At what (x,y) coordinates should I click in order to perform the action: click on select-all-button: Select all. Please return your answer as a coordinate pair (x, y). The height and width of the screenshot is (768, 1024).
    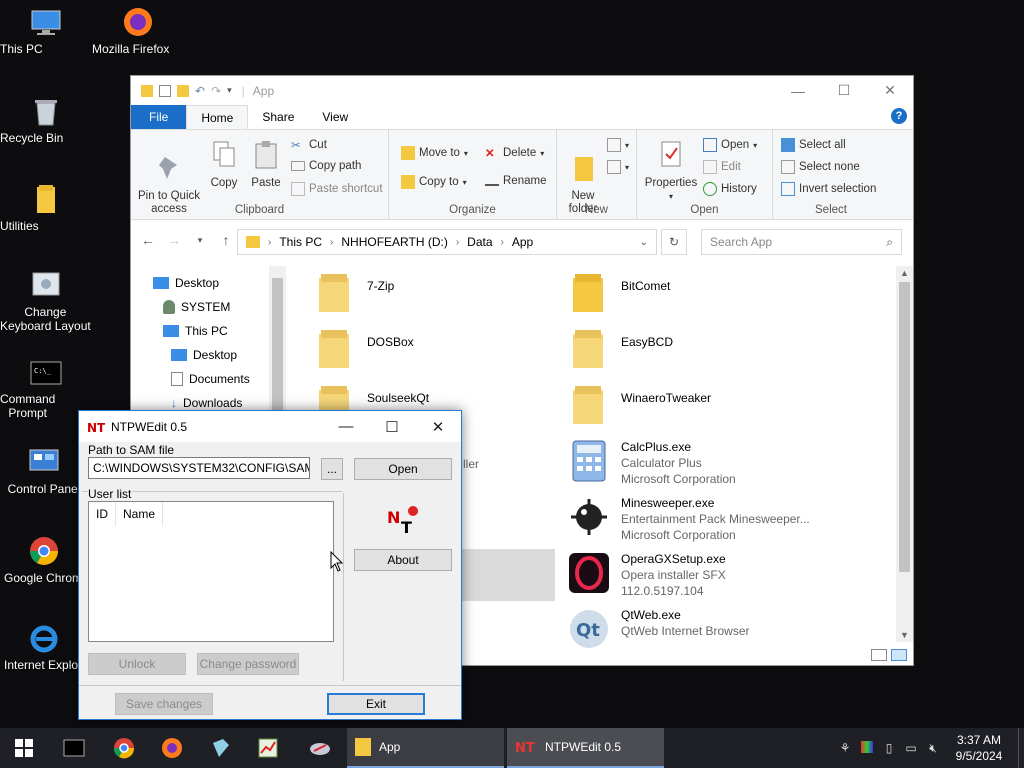
    Looking at the image, I should click on (813, 145).